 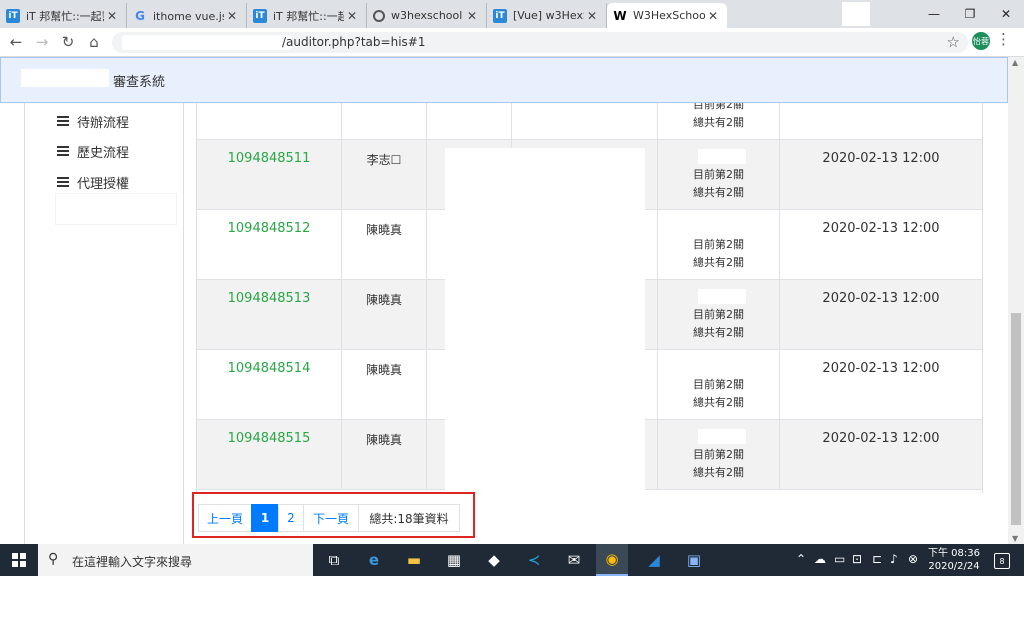 What do you see at coordinates (589, 121) in the screenshot?
I see `table-row: 目前第2關 總共有2關` at bounding box center [589, 121].